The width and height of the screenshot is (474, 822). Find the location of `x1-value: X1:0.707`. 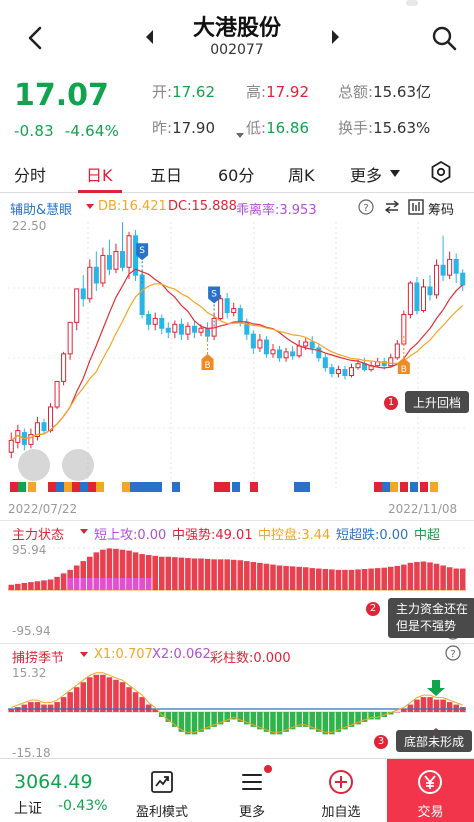

x1-value: X1:0.707 is located at coordinates (123, 654).